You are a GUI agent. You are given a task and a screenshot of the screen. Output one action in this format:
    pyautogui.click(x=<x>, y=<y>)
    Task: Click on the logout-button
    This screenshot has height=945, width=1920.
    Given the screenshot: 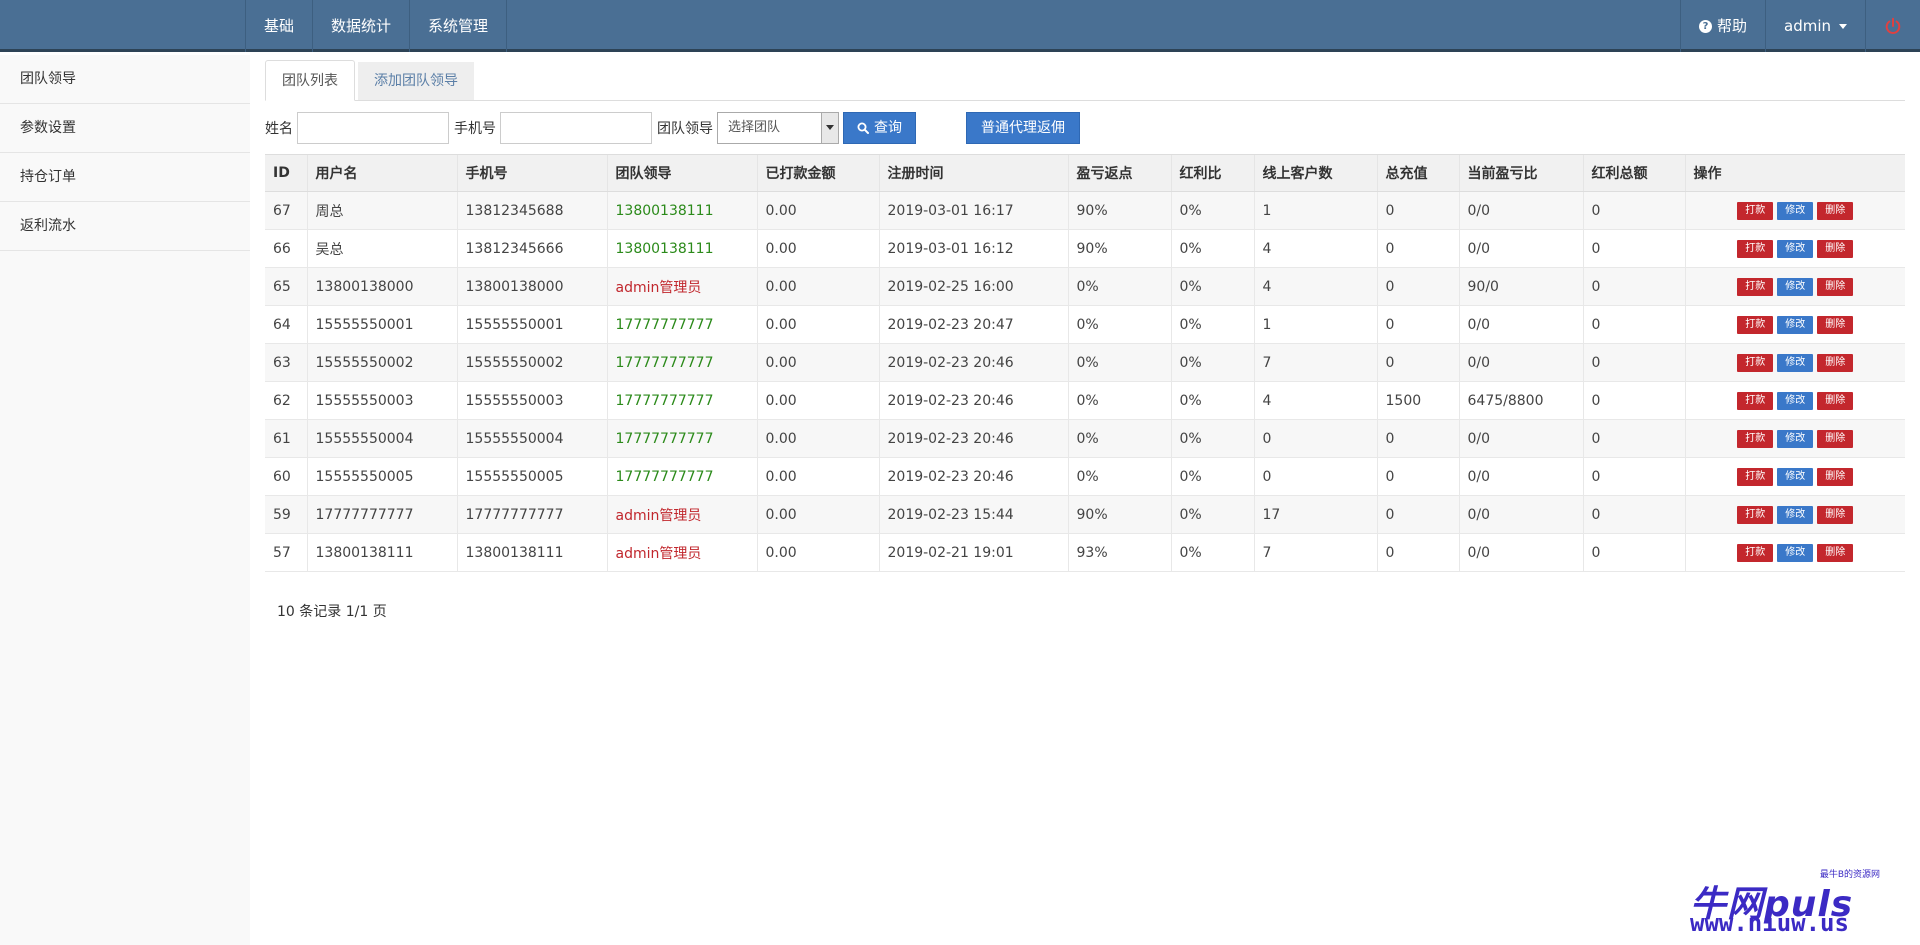 What is the action you would take?
    pyautogui.click(x=1892, y=26)
    